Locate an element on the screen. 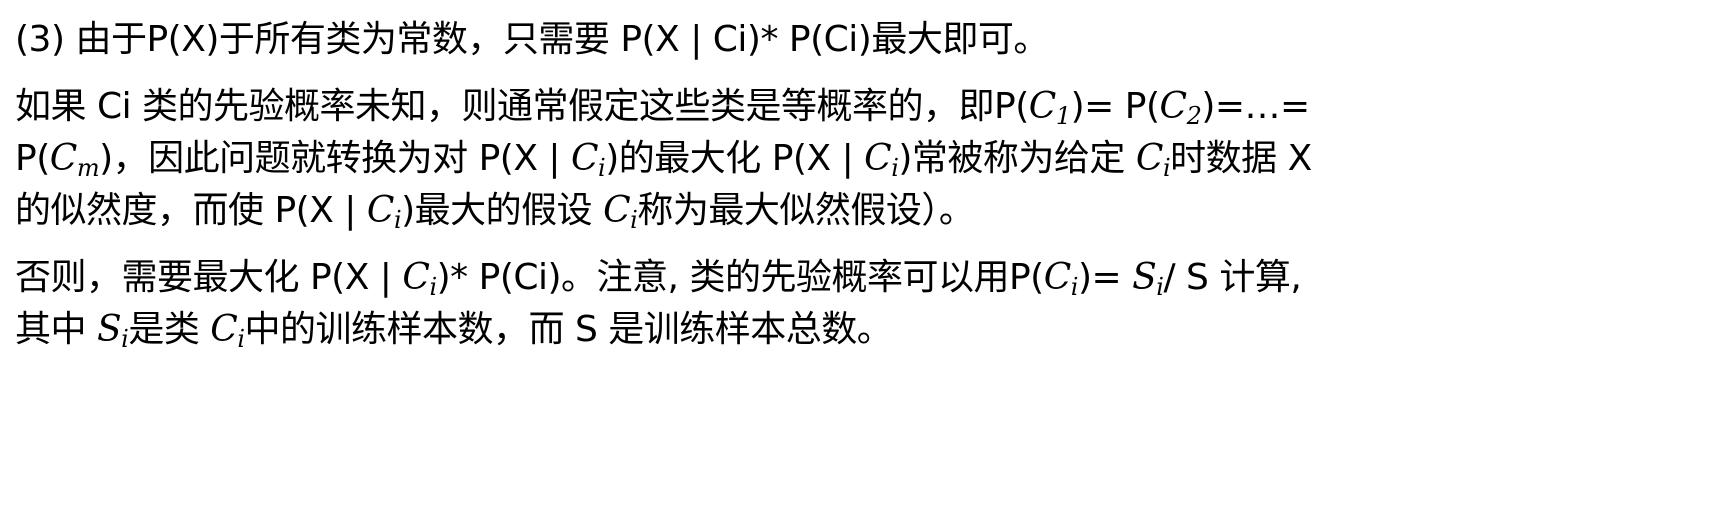 Image resolution: width=1722 pixels, height=525 pixels. text-run: P( is located at coordinates (32, 158).